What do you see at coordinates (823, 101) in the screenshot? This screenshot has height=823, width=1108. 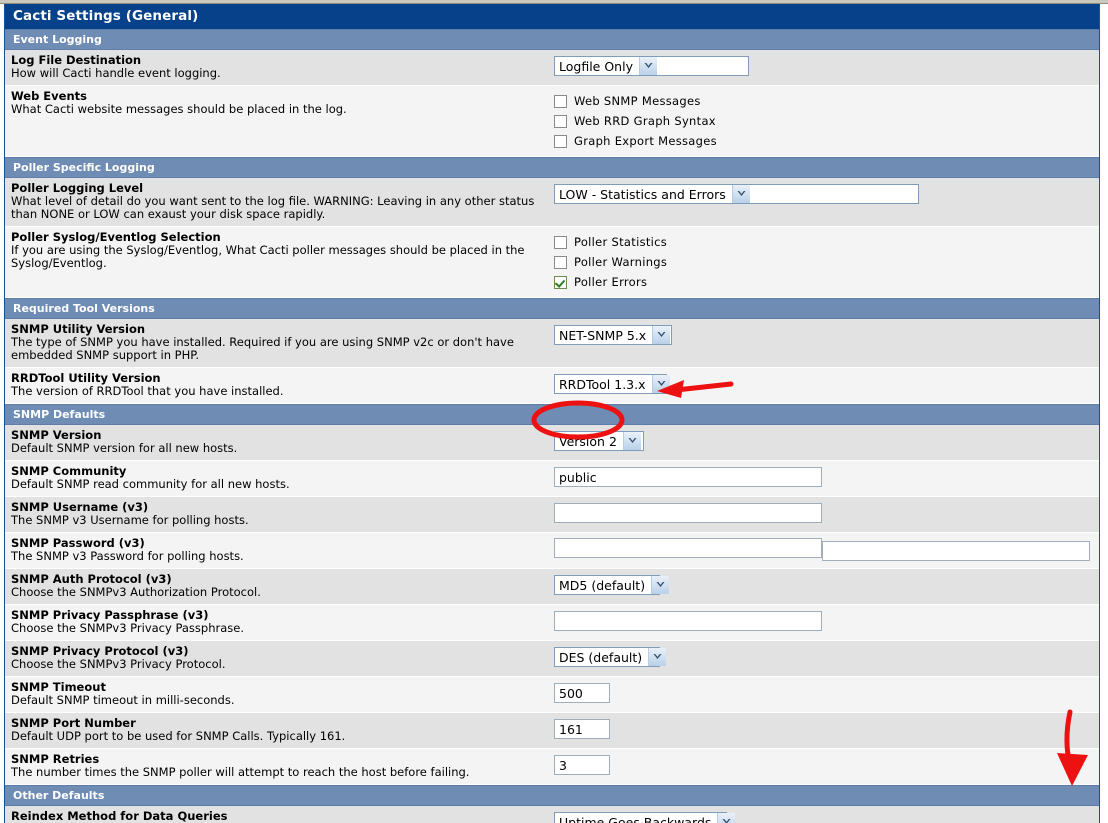 I see `checkbox-row: Web SNMP Messages` at bounding box center [823, 101].